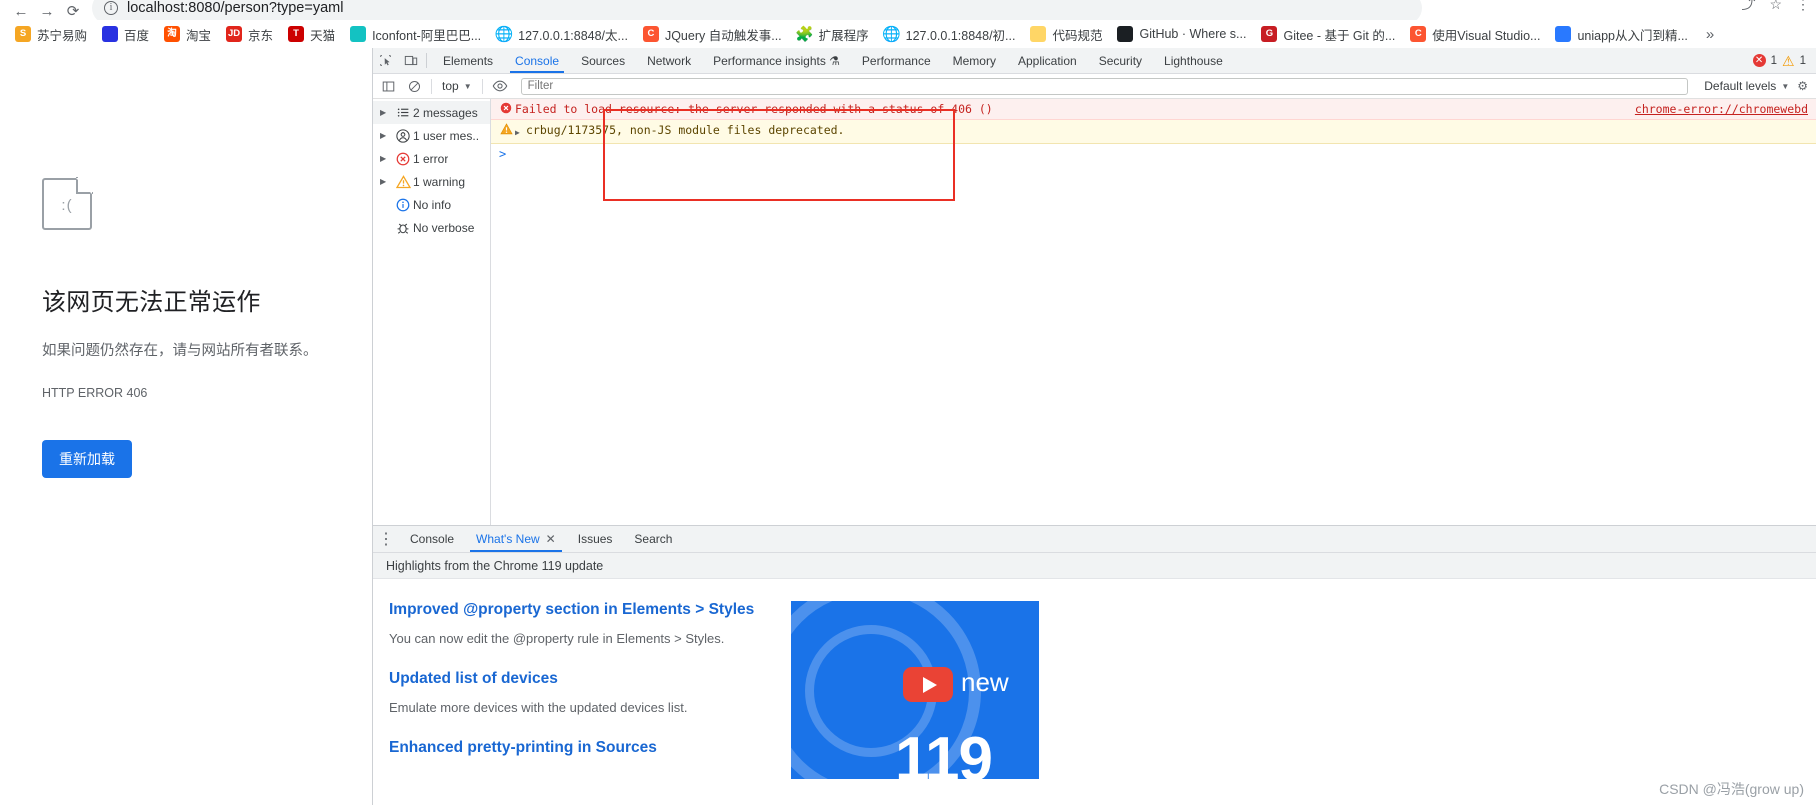 This screenshot has width=1816, height=805. I want to click on console-sidebar-label: 1 warning, so click(439, 181).